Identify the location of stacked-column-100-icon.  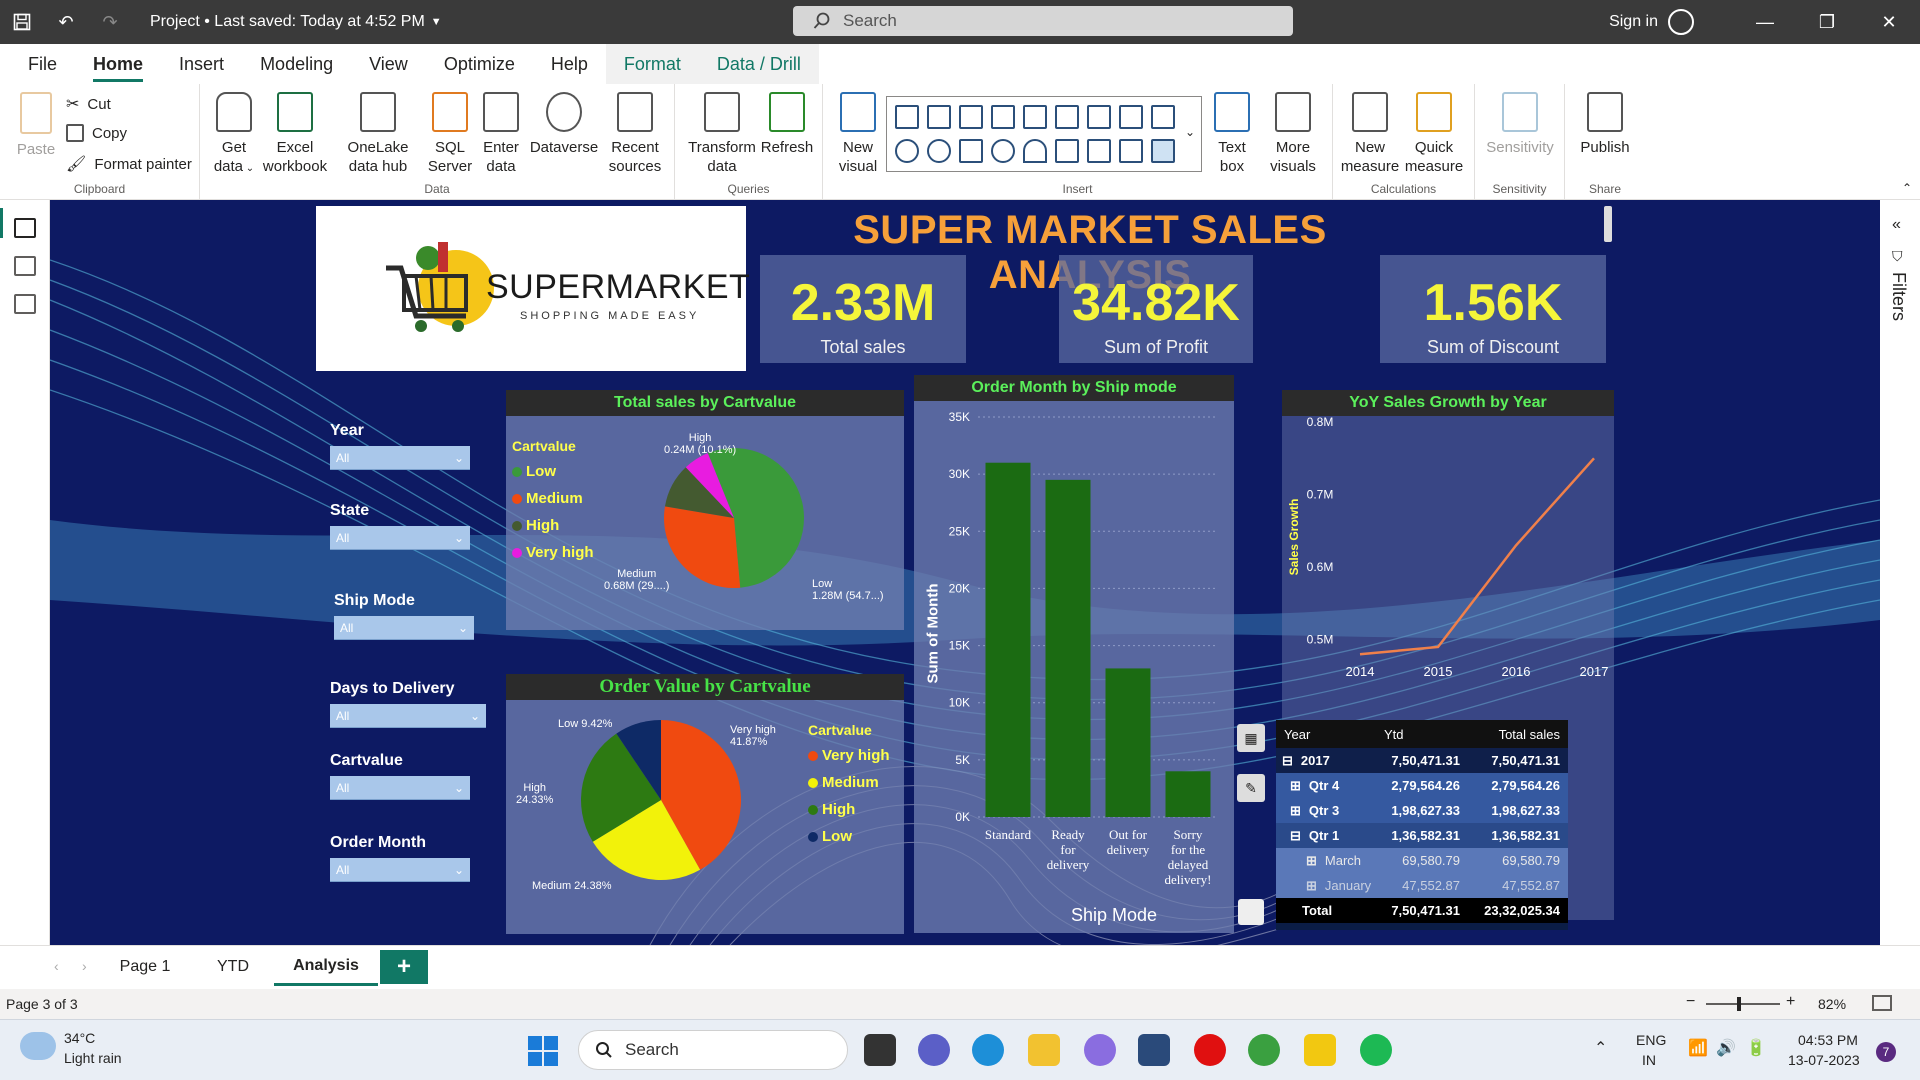
(1067, 117).